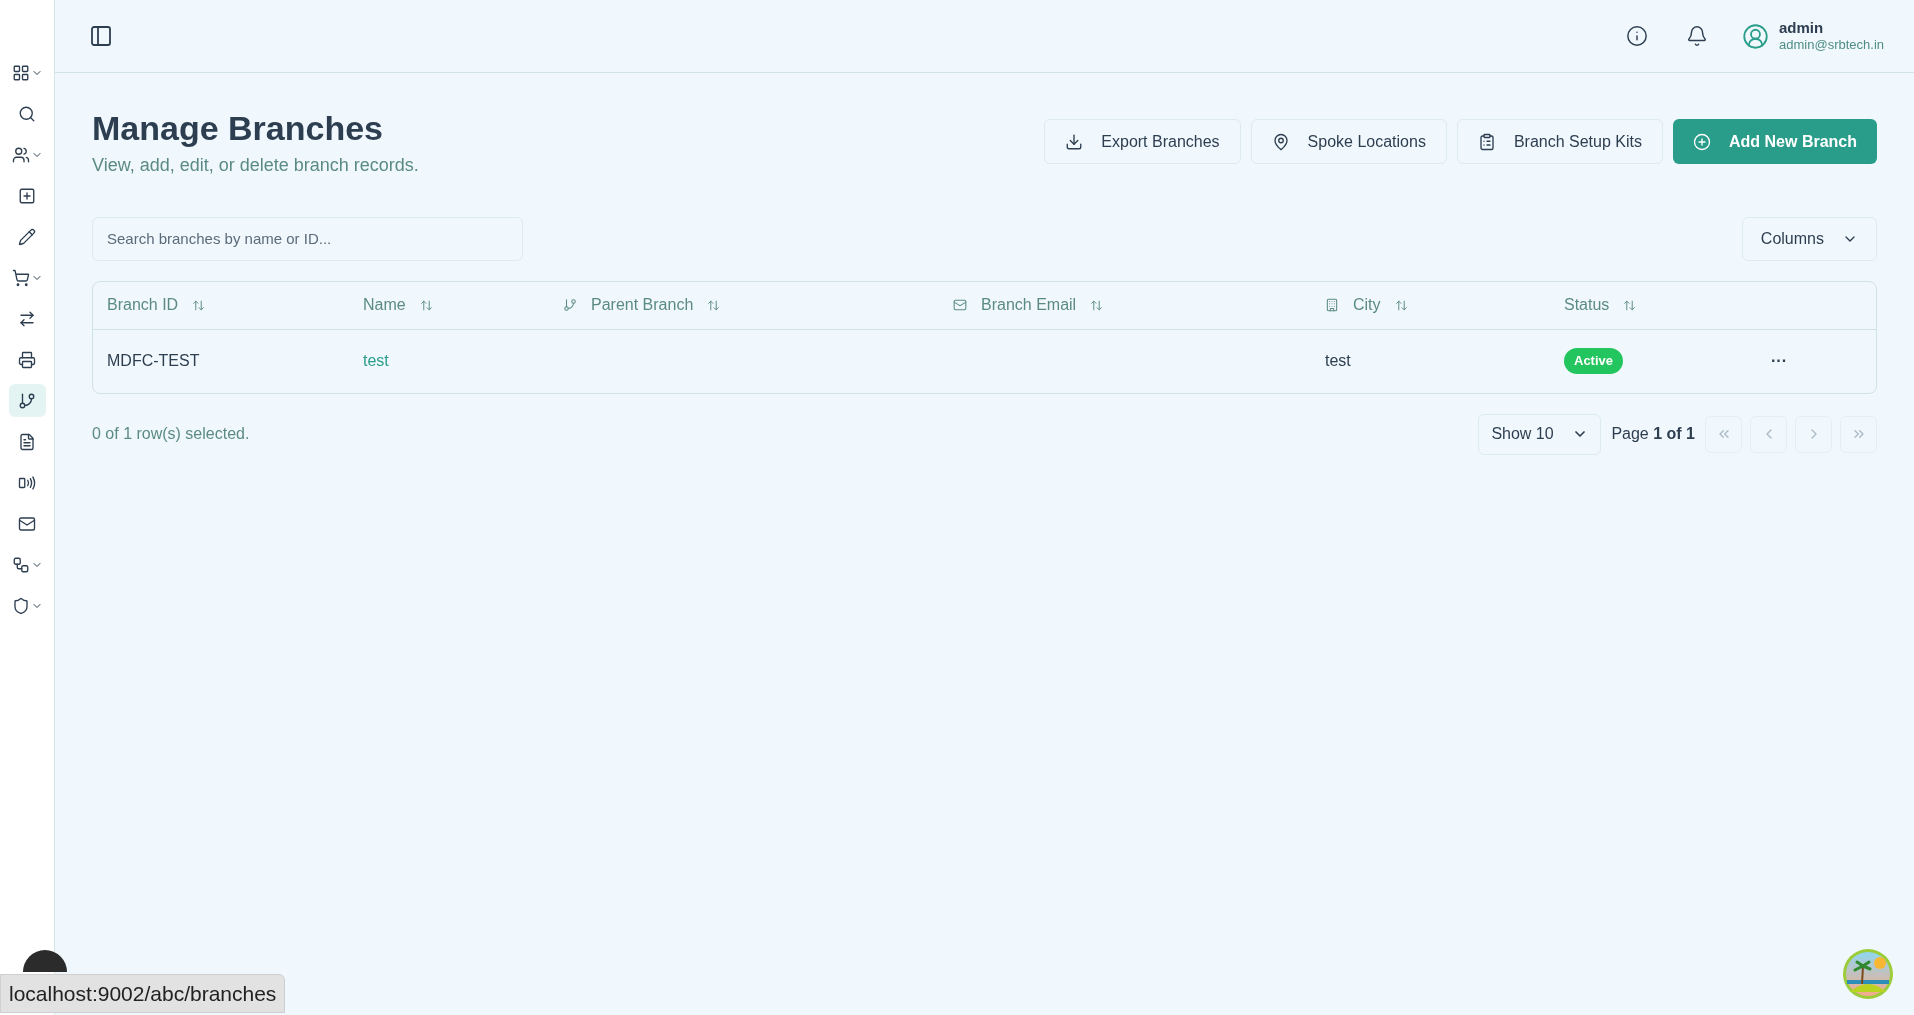 This screenshot has height=1015, width=1914. Describe the element at coordinates (1348, 141) in the screenshot. I see `action-button: Spoke Locations` at that location.